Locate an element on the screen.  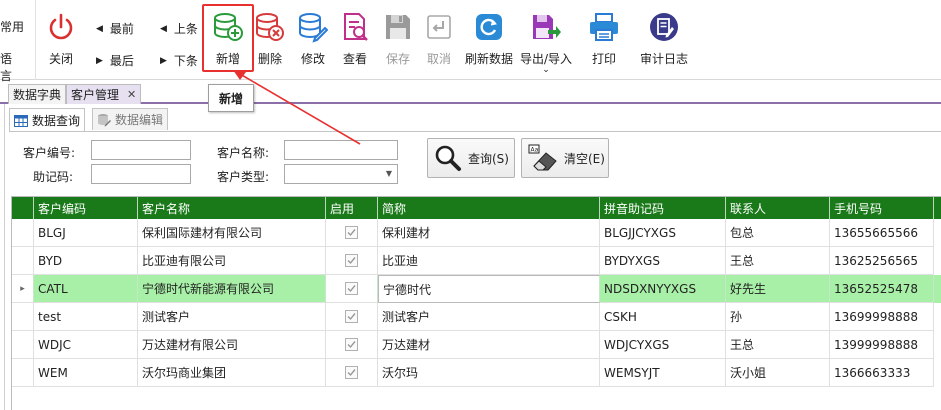
table-row: WEM 沃尔玛商业集团 沃尔玛 WEMSYJT 沃小姐 1366663333 is located at coordinates (476, 373).